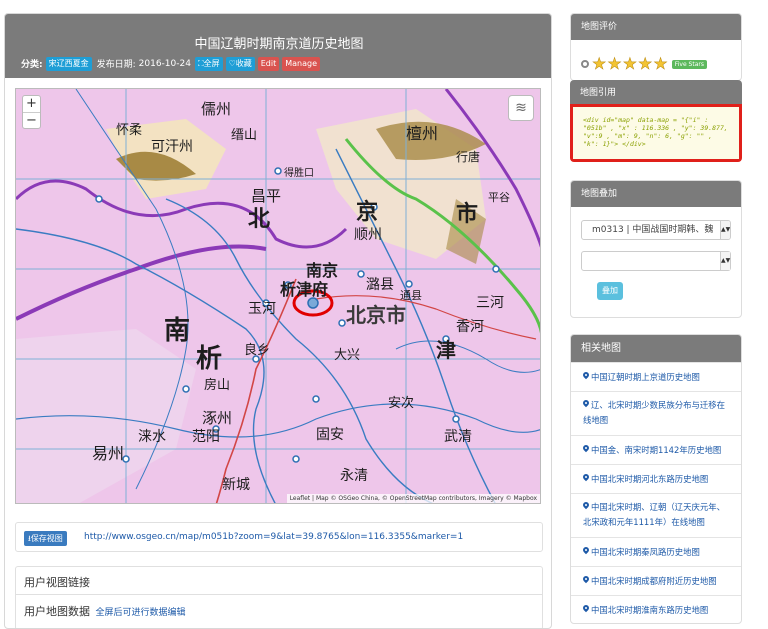 The width and height of the screenshot is (768, 629). What do you see at coordinates (129, 129) in the screenshot?
I see `map-label: 怀柔` at bounding box center [129, 129].